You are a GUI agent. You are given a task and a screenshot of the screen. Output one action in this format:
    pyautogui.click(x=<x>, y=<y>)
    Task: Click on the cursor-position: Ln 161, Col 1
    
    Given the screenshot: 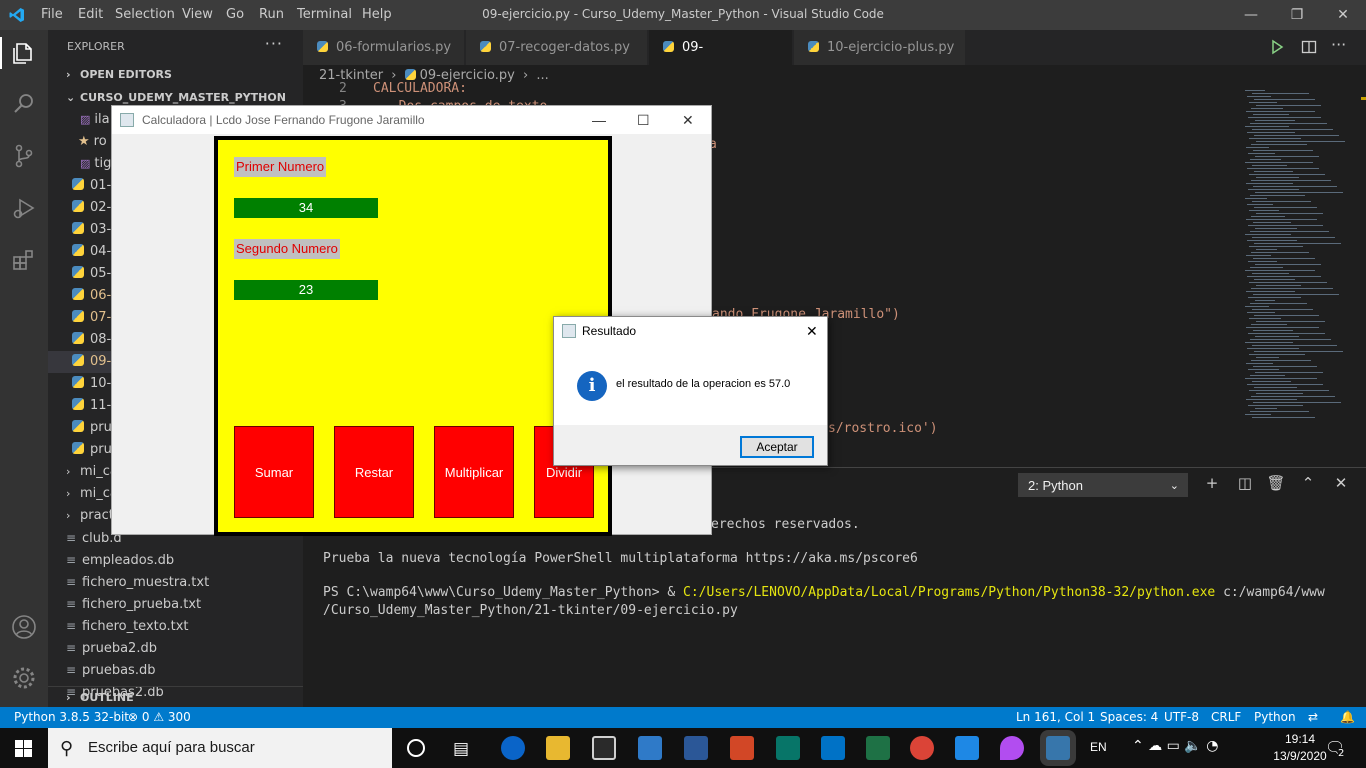 What is the action you would take?
    pyautogui.click(x=1055, y=717)
    